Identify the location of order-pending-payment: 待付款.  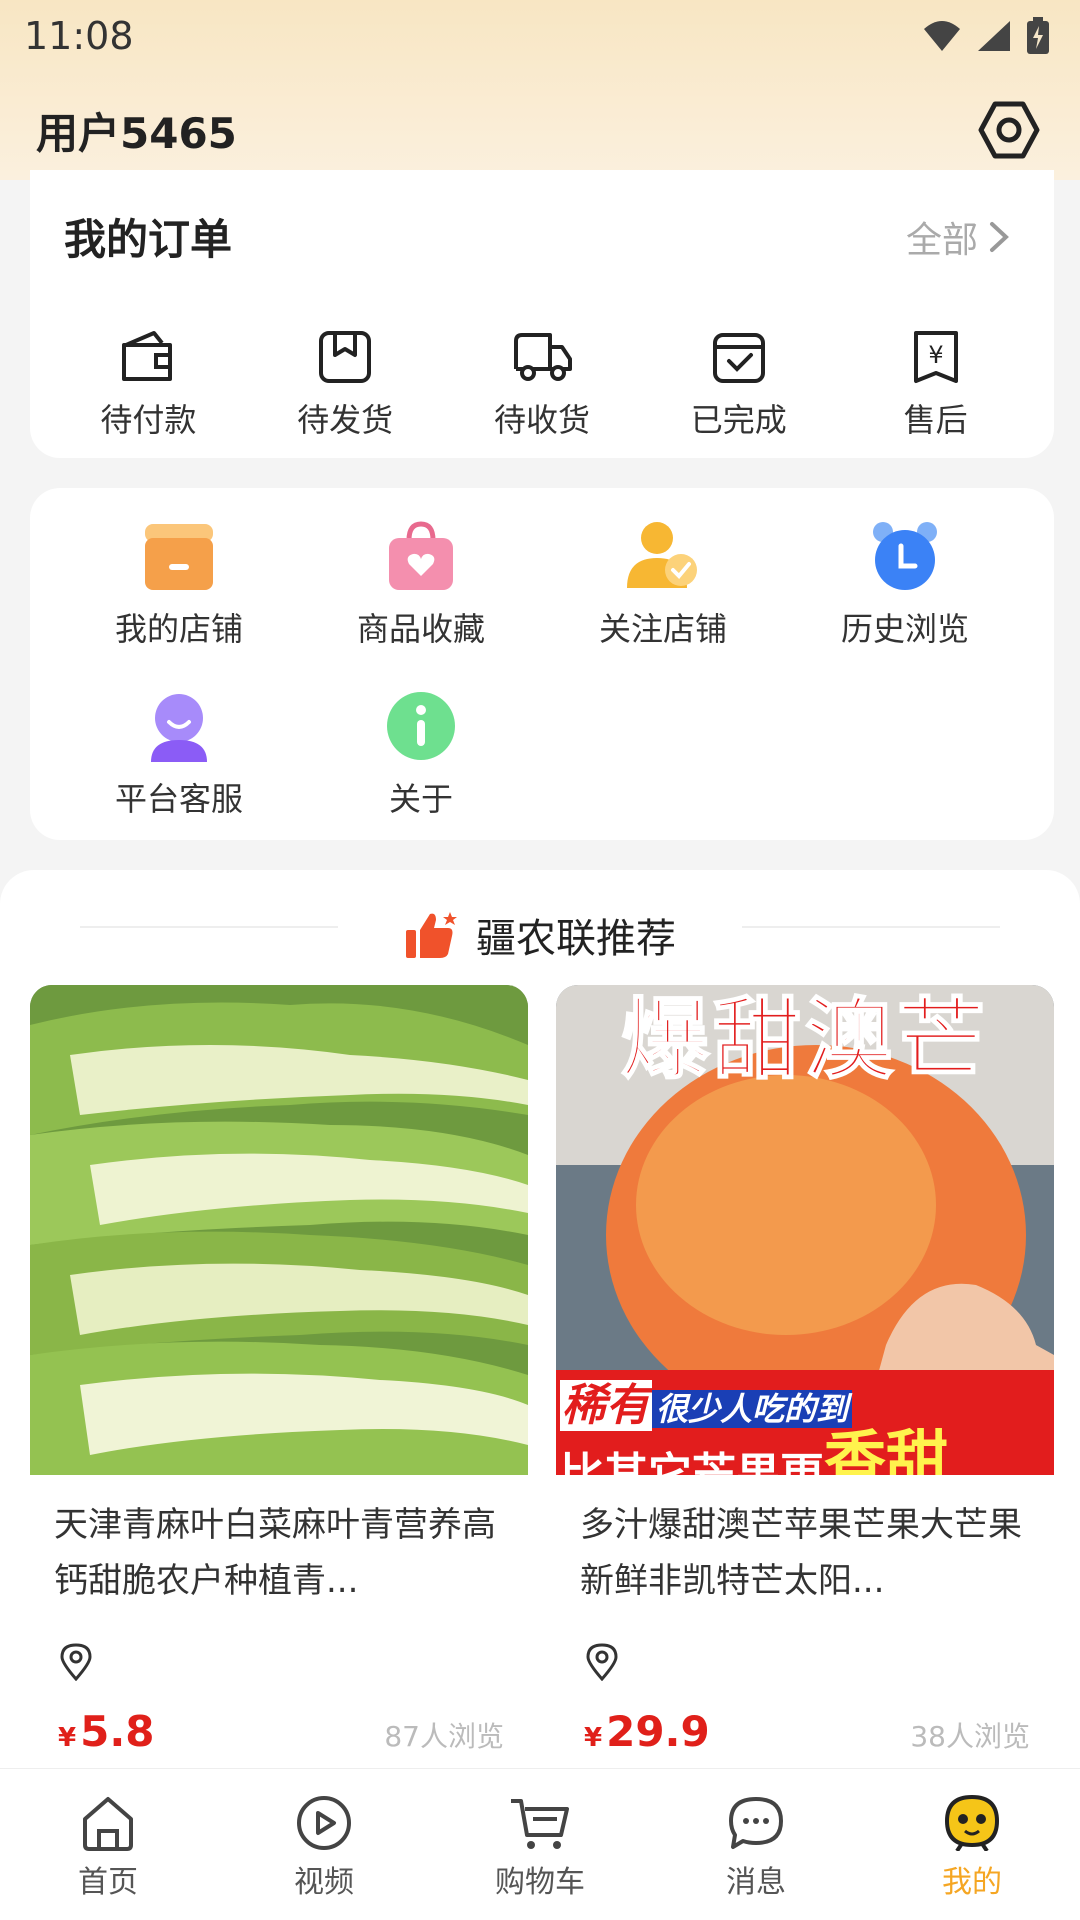
(148, 384).